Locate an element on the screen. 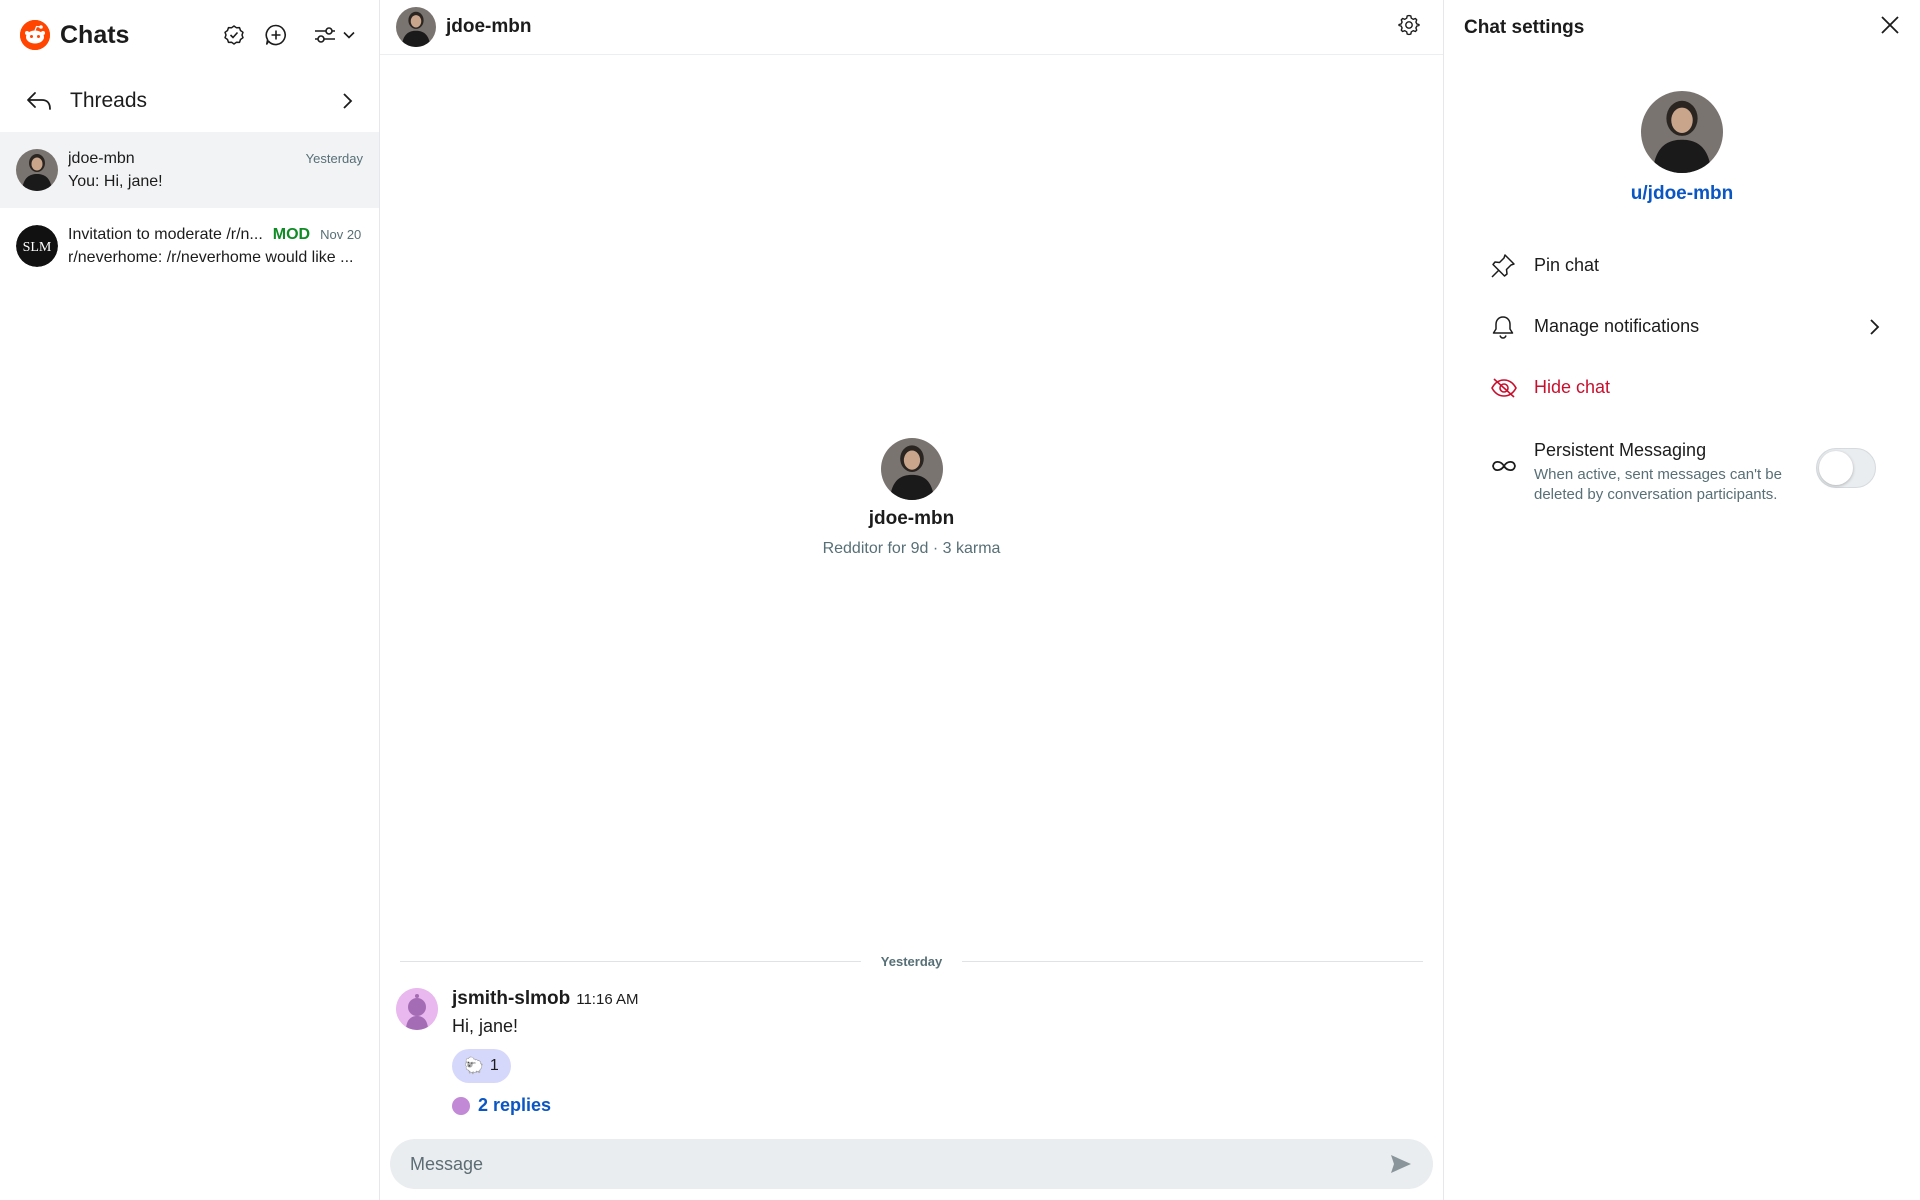 This screenshot has height=1200, width=1920. persistent-messaging-title: Persistent Messaging is located at coordinates (1620, 450).